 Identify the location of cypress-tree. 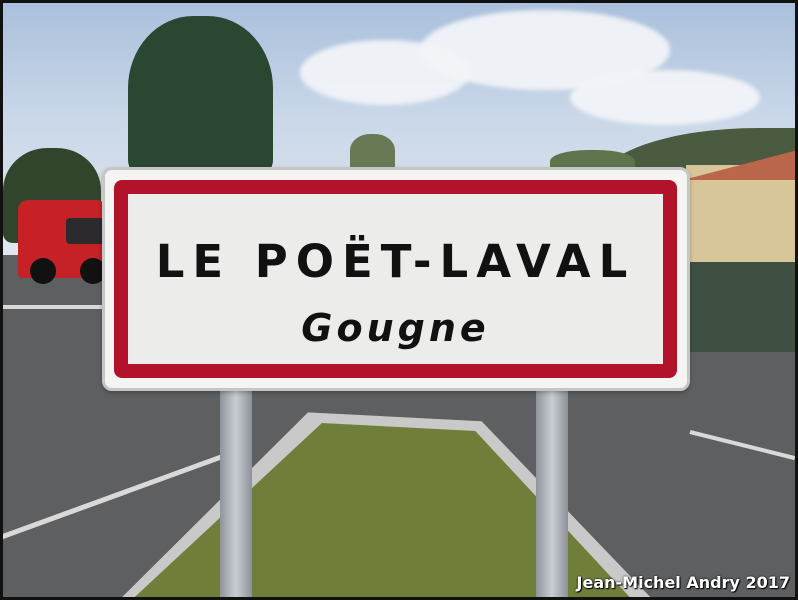
(200, 96).